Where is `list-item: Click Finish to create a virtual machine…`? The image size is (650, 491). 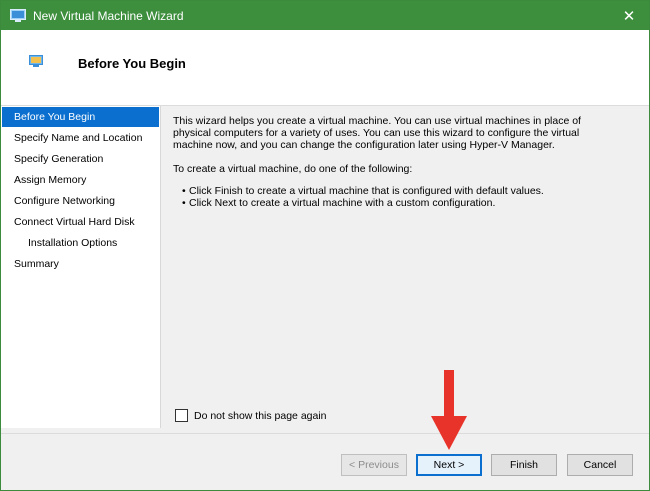
list-item: Click Finish to create a virtual machine… is located at coordinates (393, 191).